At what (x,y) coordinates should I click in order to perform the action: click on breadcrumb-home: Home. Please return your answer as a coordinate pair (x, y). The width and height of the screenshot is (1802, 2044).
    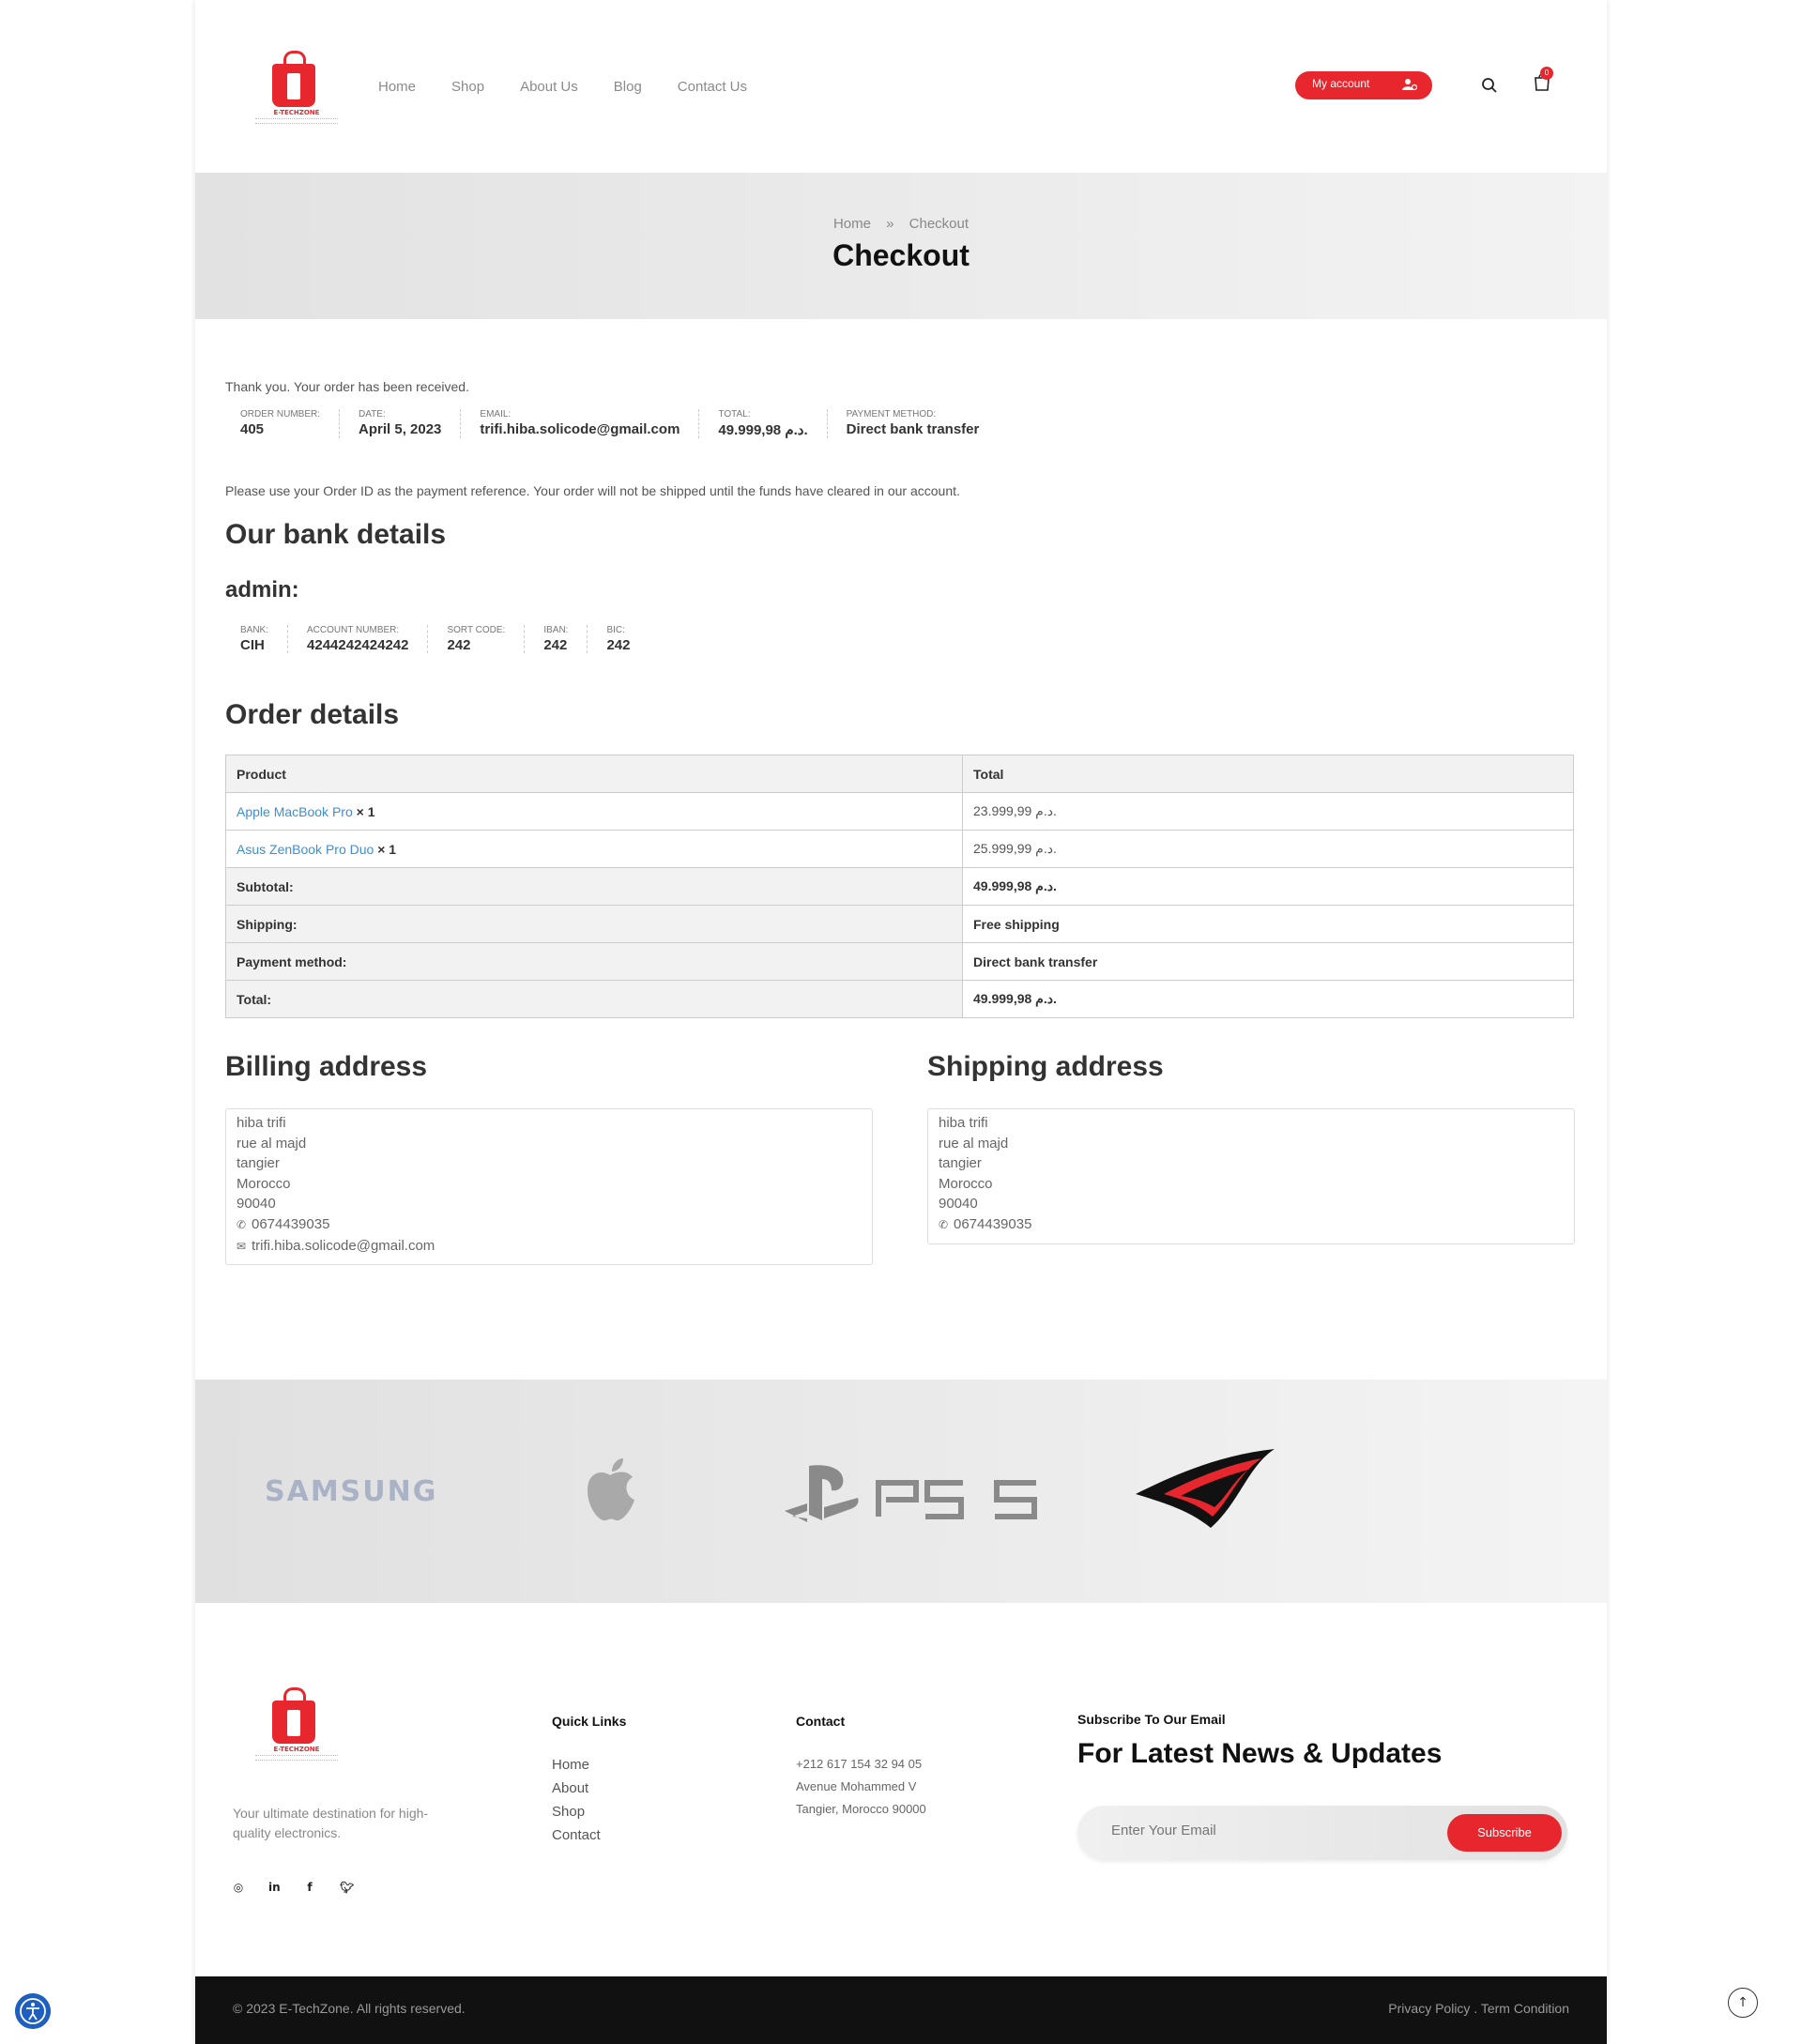
    Looking at the image, I should click on (852, 224).